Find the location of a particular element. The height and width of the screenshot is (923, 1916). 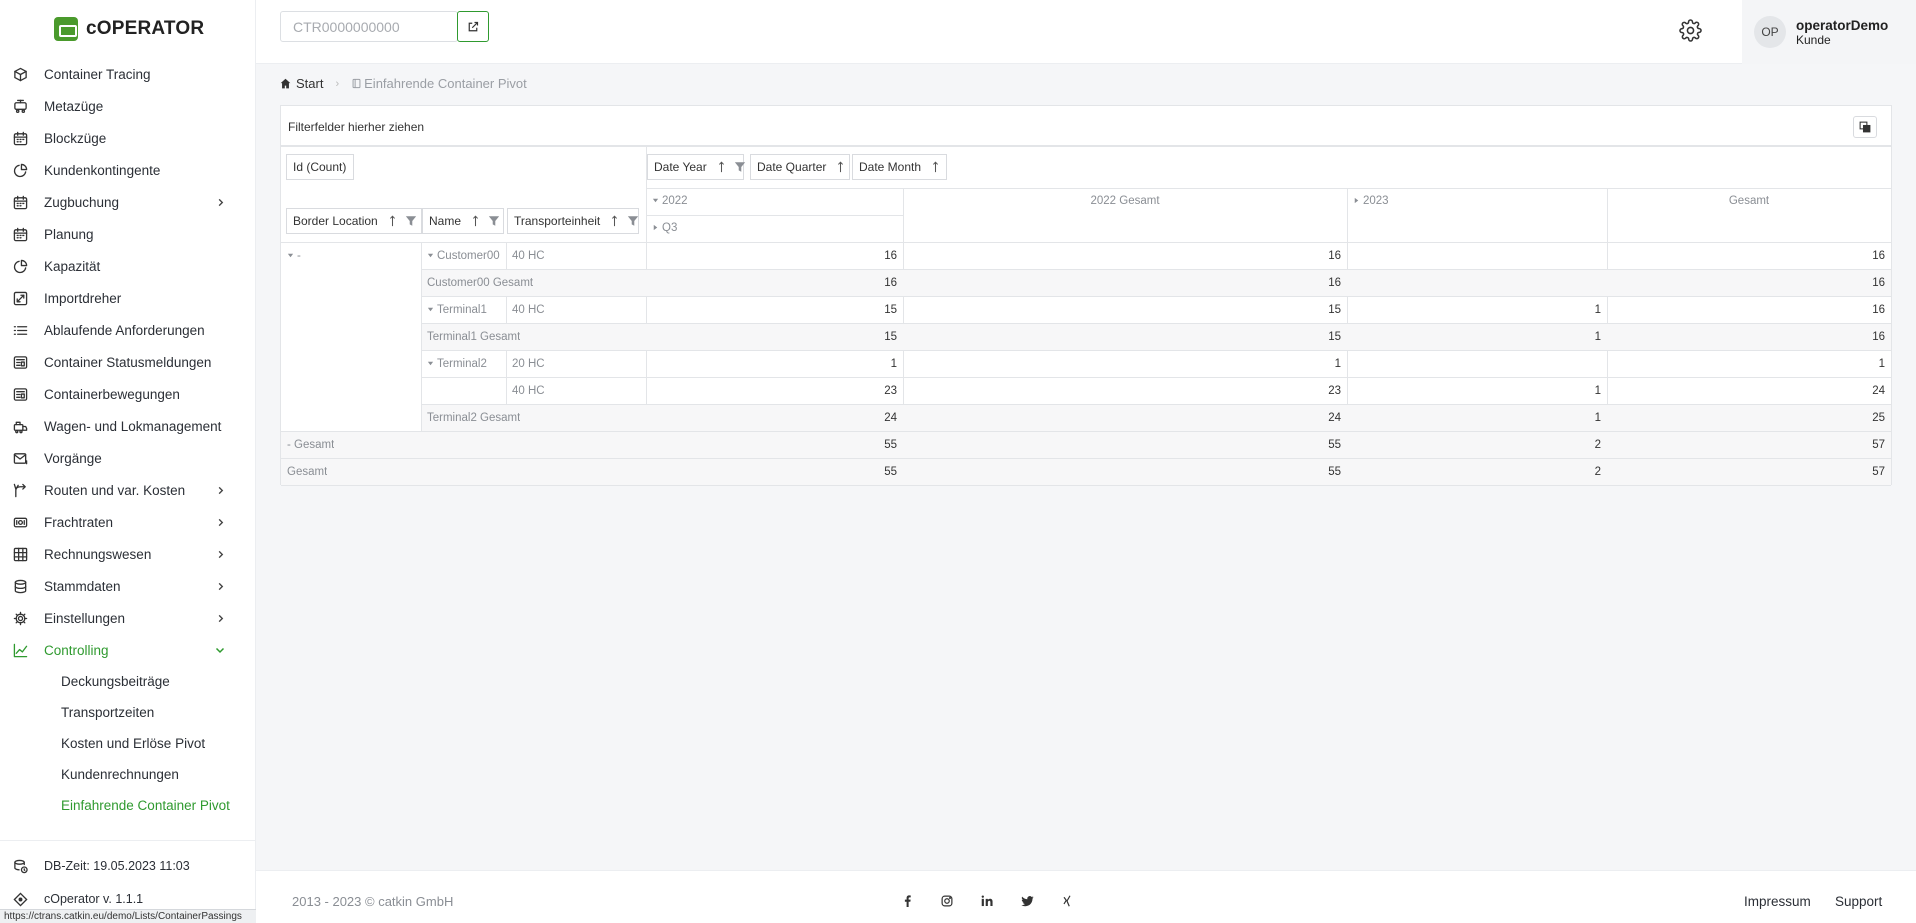

version: cOperator v. 1.1.1 is located at coordinates (77, 899).